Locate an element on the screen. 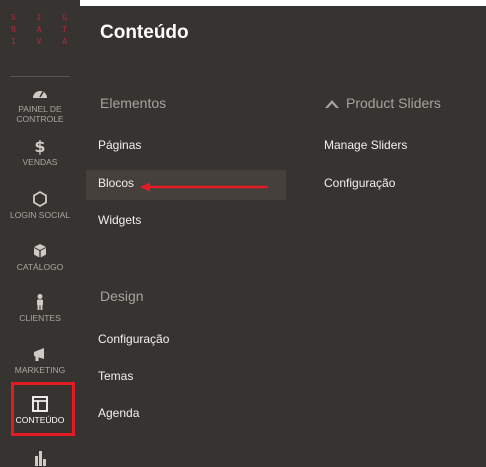  section-heading-label: Product Sliders is located at coordinates (393, 103).